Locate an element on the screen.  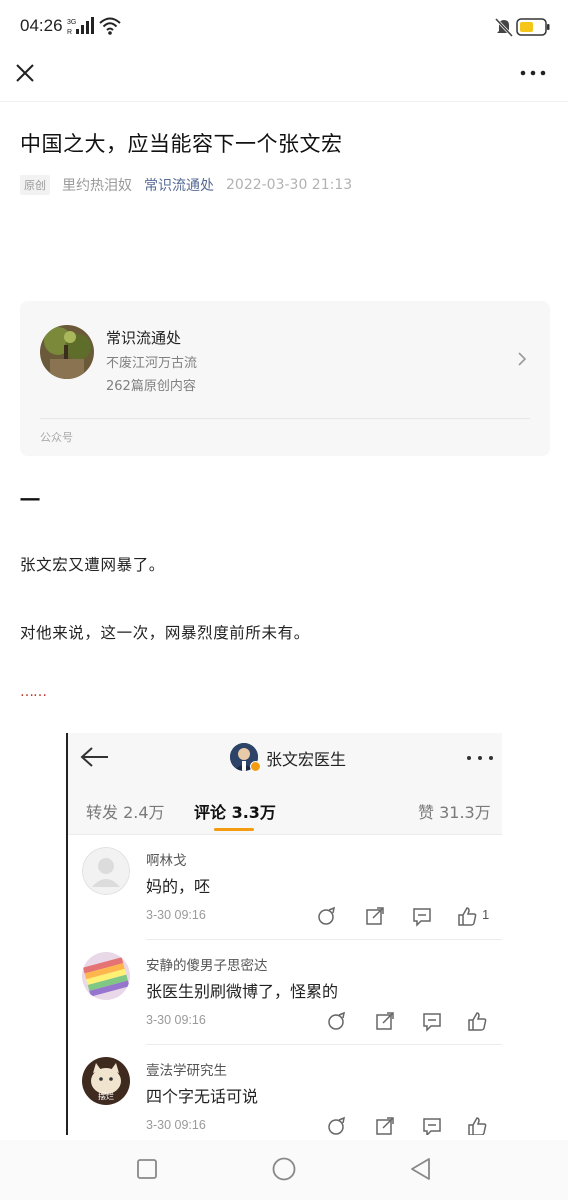
cat-avatar: 摆烂 is located at coordinates (106, 1081).